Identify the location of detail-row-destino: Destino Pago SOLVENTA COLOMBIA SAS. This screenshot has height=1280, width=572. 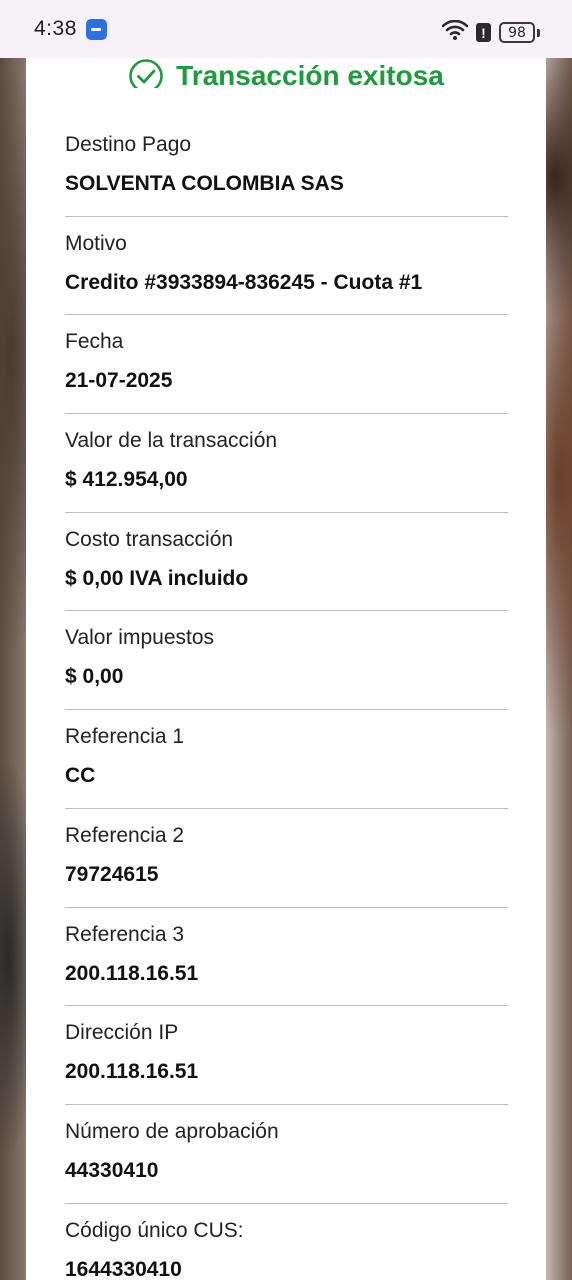
(286, 167).